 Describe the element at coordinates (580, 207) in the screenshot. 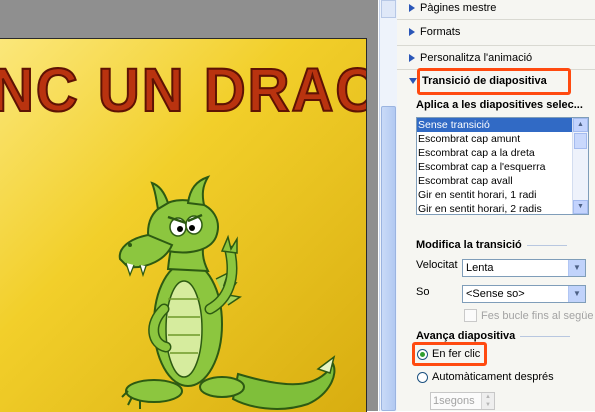

I see `scroll-down-arrow-icon: ▼` at that location.